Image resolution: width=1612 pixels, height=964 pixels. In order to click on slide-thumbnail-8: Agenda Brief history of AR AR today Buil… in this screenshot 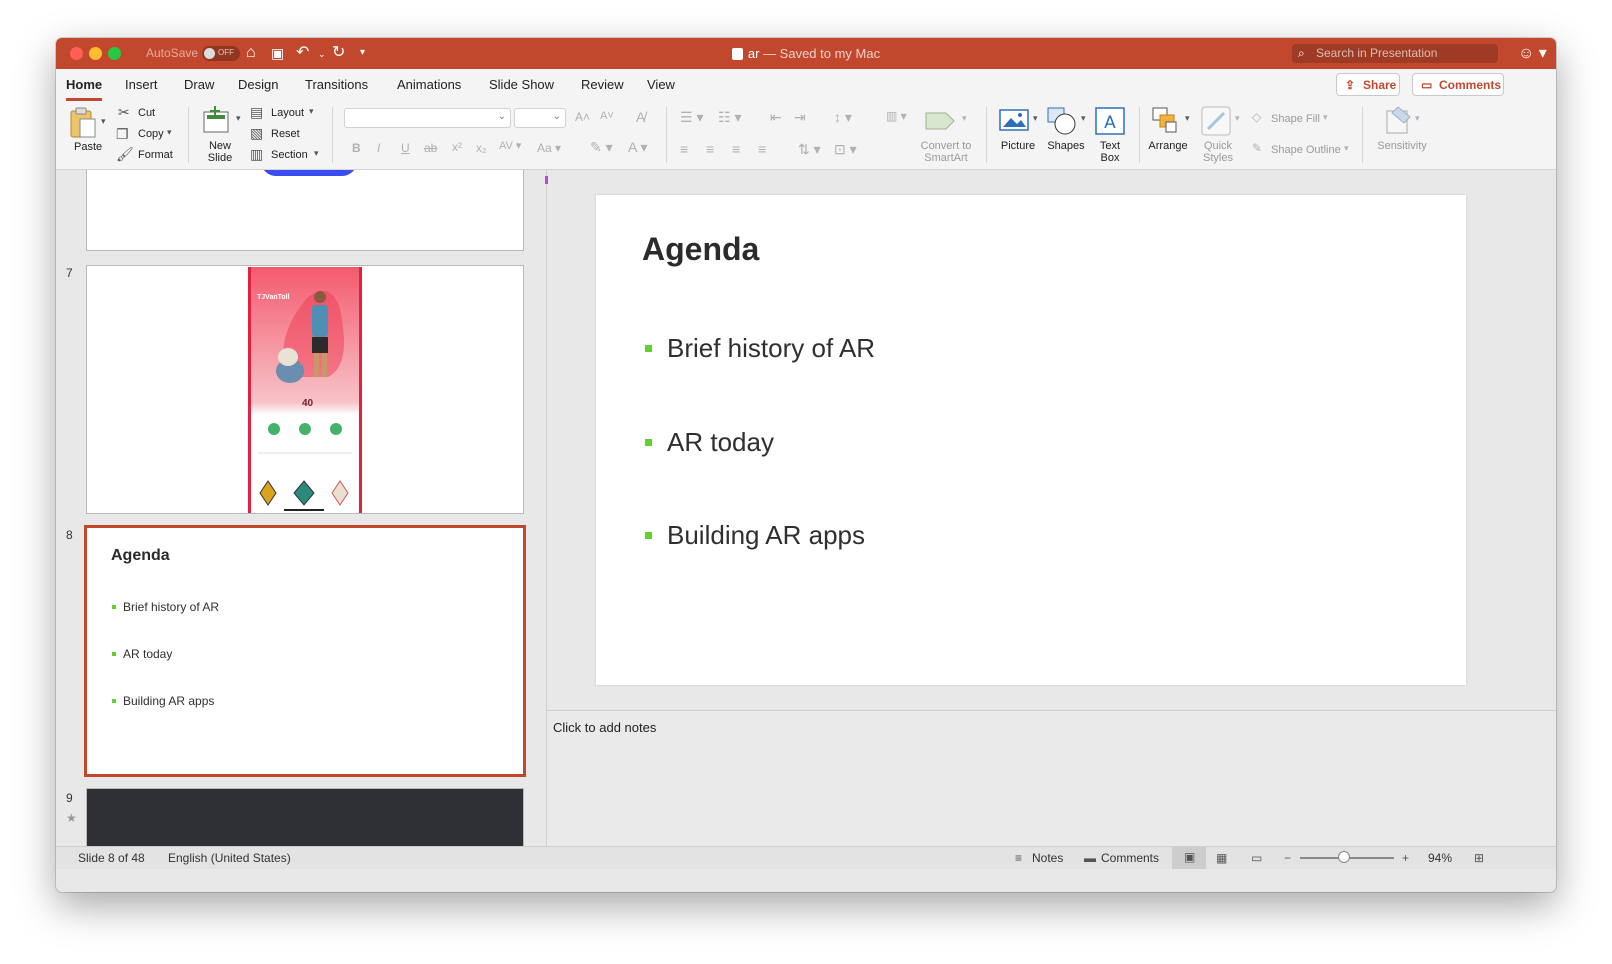, I will do `click(305, 651)`.